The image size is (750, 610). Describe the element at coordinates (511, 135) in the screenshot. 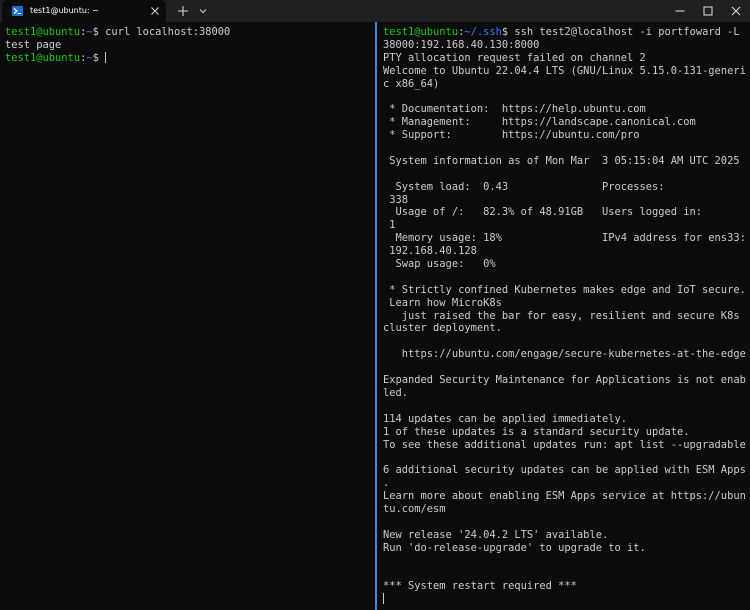

I see `terminal-output-line: * Support: https://ubuntu.com/pro` at that location.